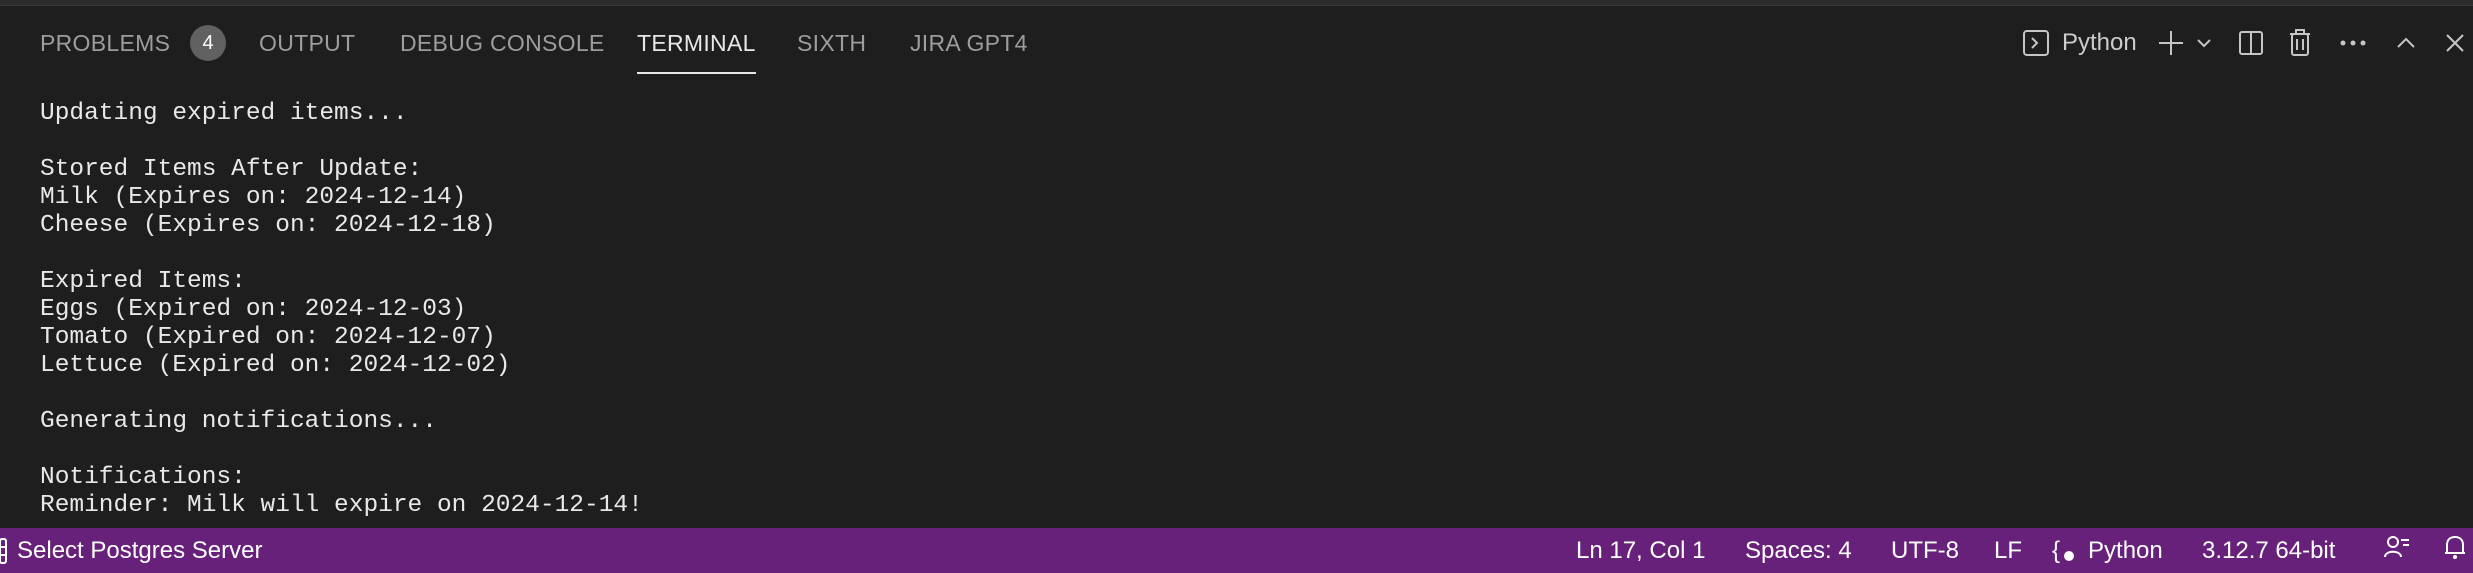  What do you see at coordinates (268, 225) in the screenshot?
I see `terminal-line: Cheese (Expires on: 2024-12-18)` at bounding box center [268, 225].